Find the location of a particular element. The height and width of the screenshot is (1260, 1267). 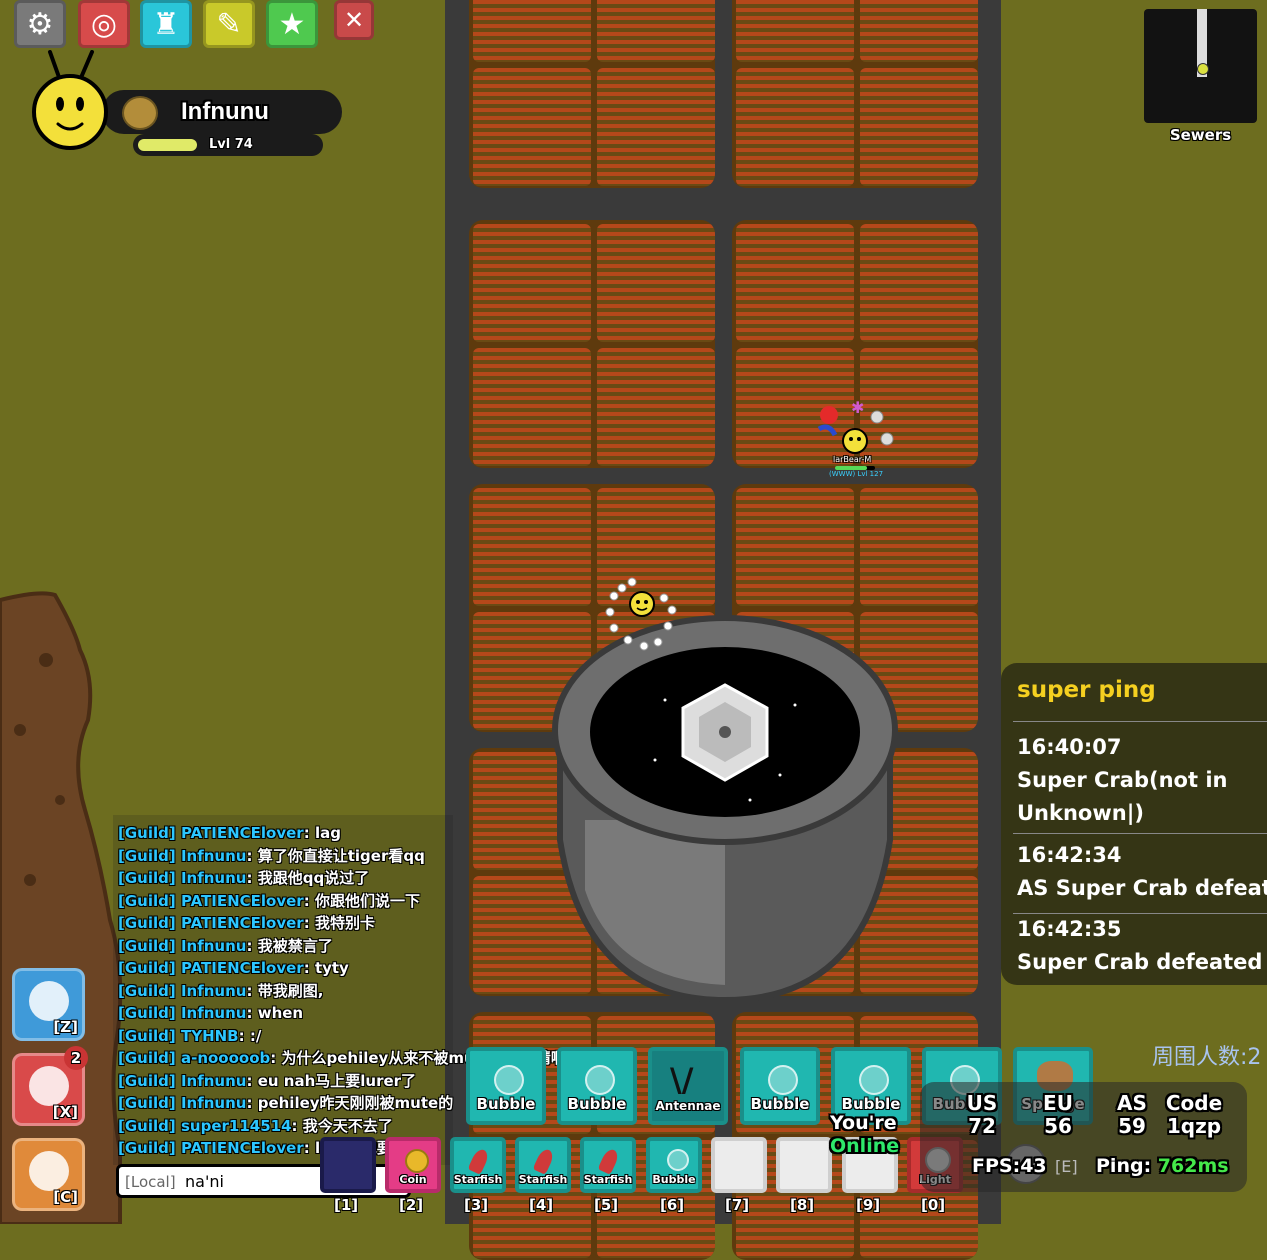

slot-key: [7] is located at coordinates (737, 1205).